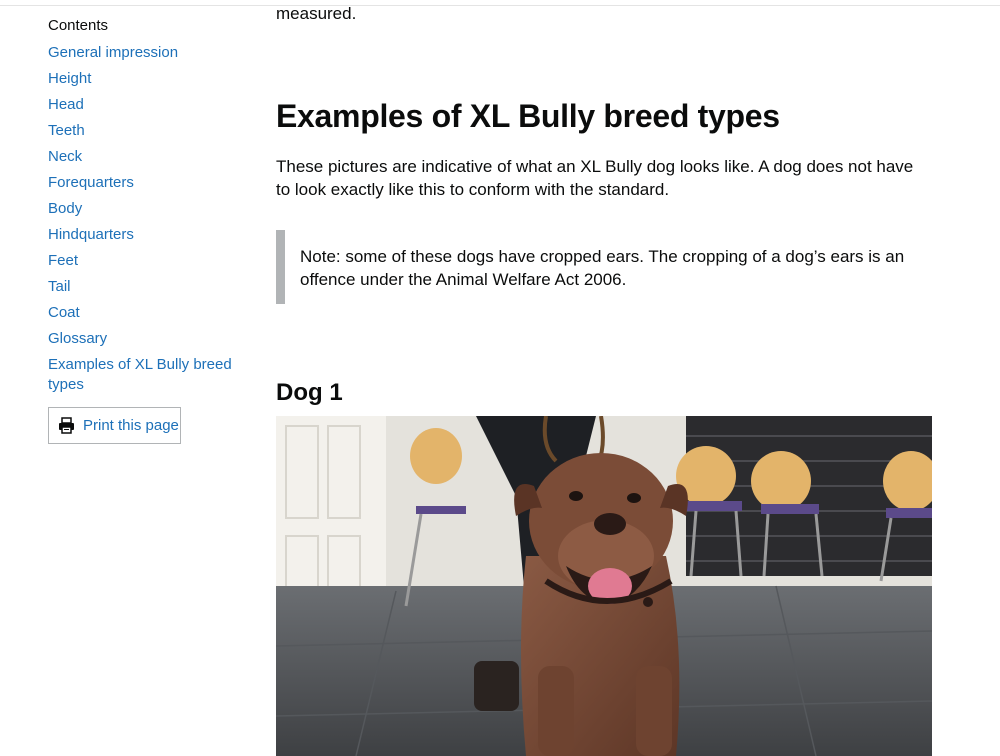  Describe the element at coordinates (316, 13) in the screenshot. I see `previous-paragraph-fragment: measured.` at that location.